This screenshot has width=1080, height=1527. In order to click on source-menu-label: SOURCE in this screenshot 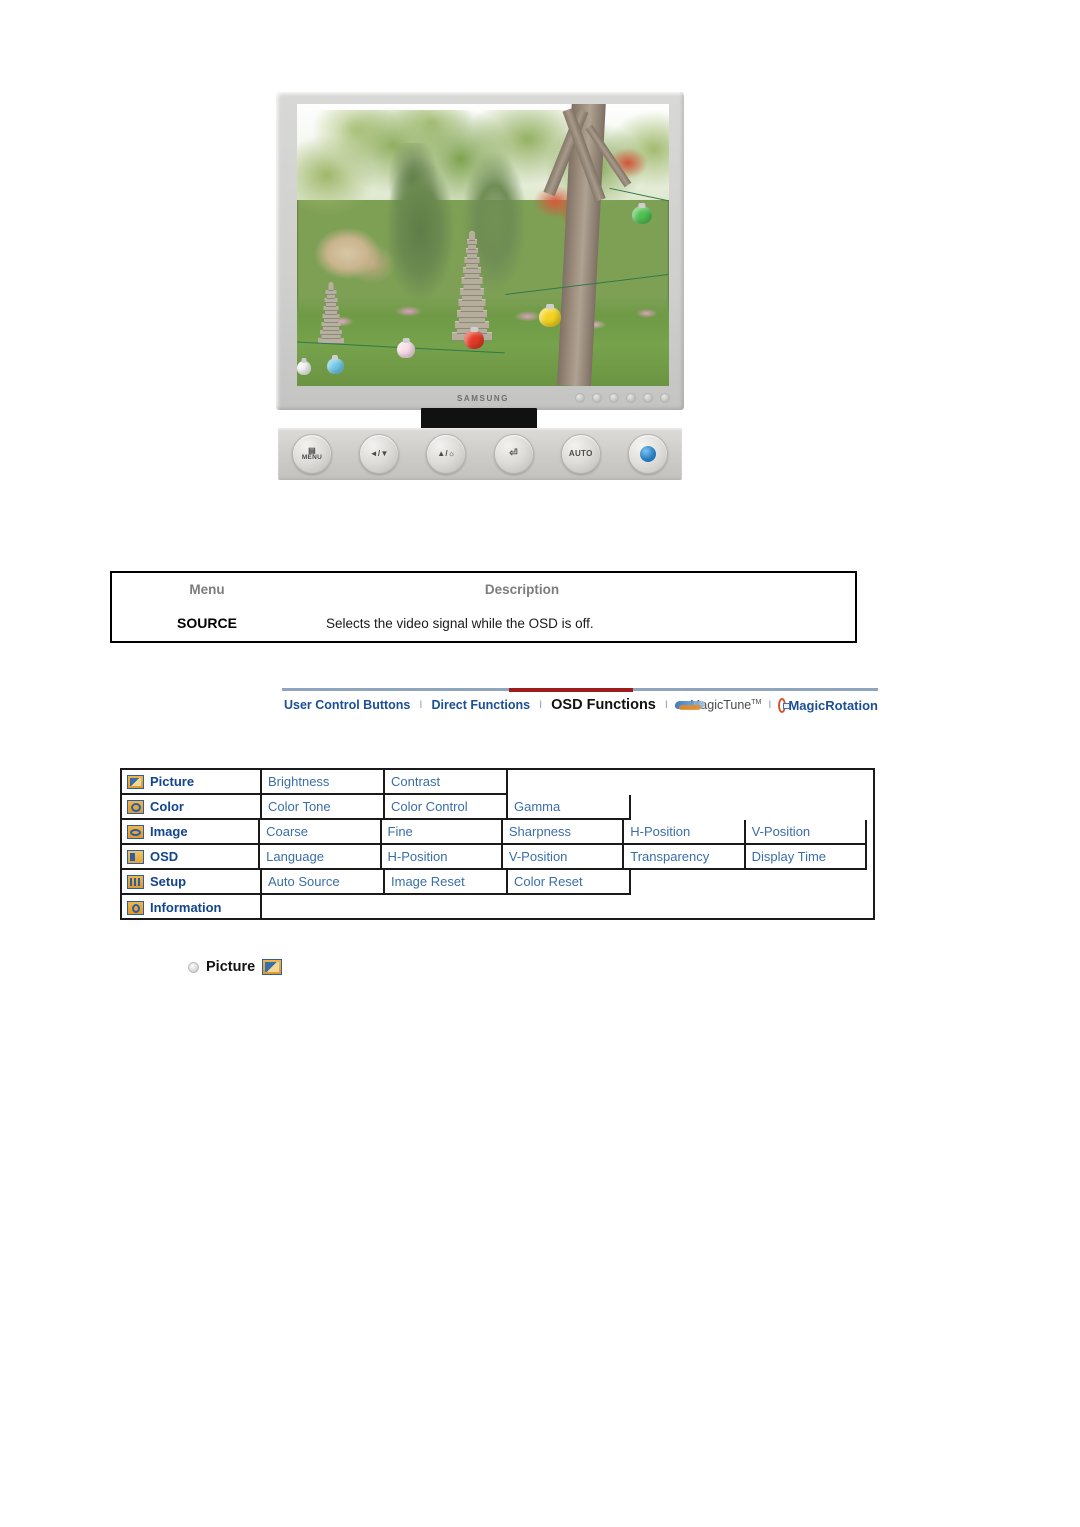, I will do `click(207, 623)`.